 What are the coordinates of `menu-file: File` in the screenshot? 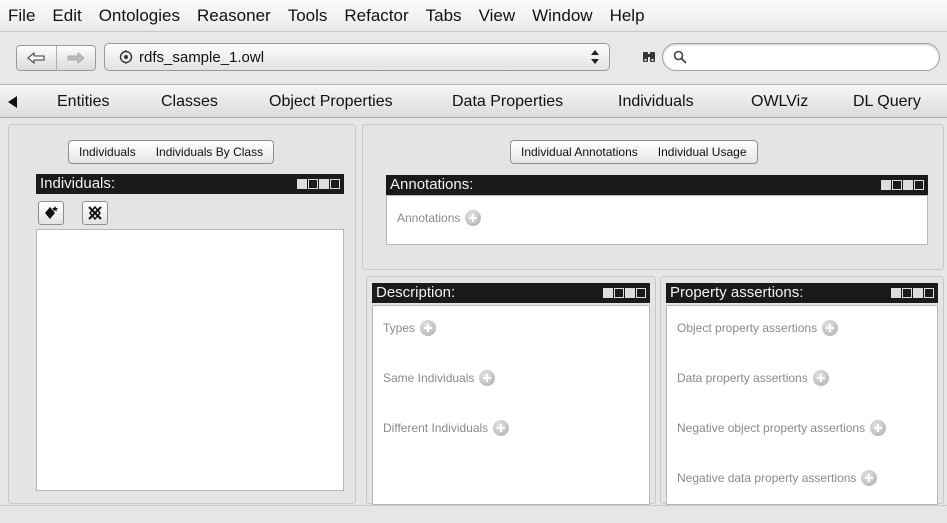 It's located at (21, 16).